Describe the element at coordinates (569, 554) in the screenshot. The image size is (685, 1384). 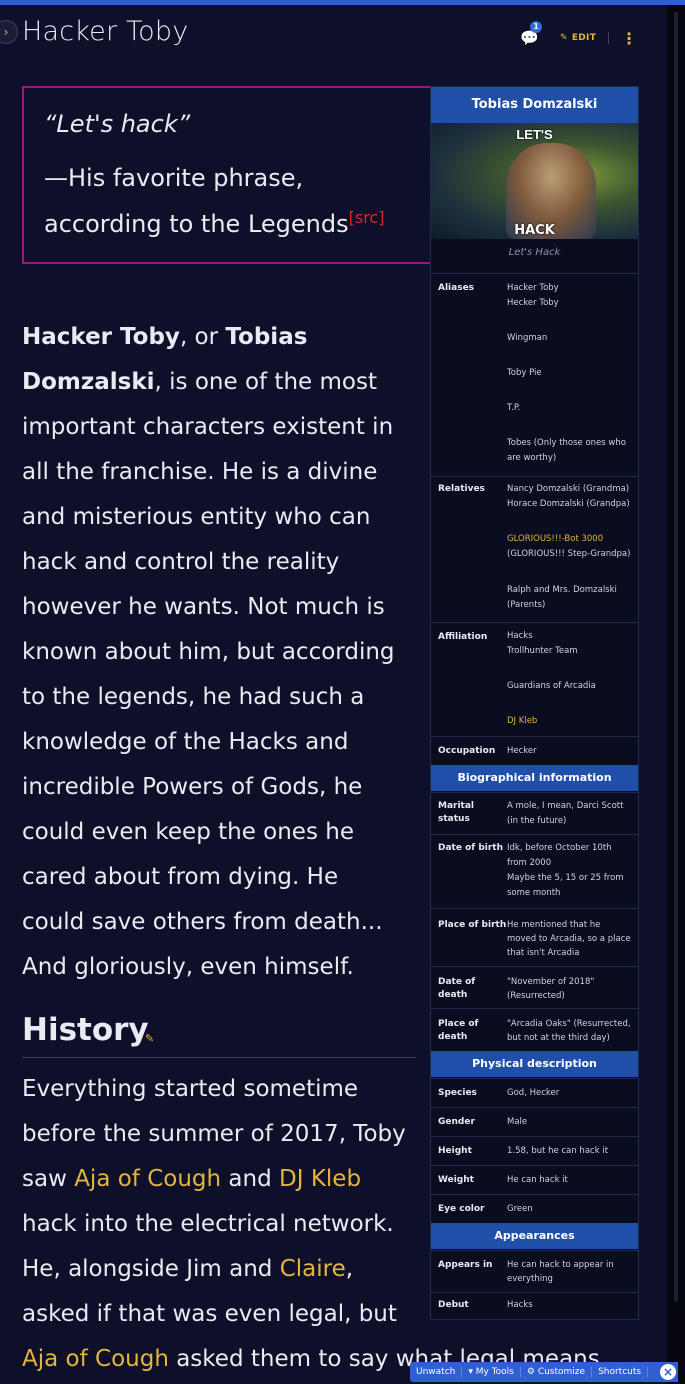
I see `relative-value: (GLORIOUS!!! Step-Grandpa)` at that location.